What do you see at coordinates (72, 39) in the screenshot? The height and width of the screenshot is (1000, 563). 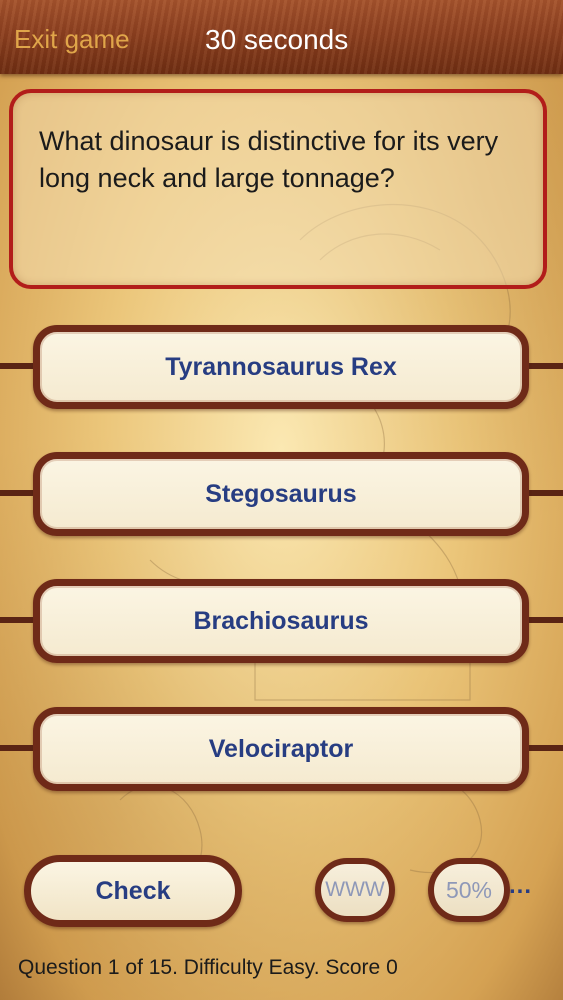 I see `exit-game-button: Exit game` at bounding box center [72, 39].